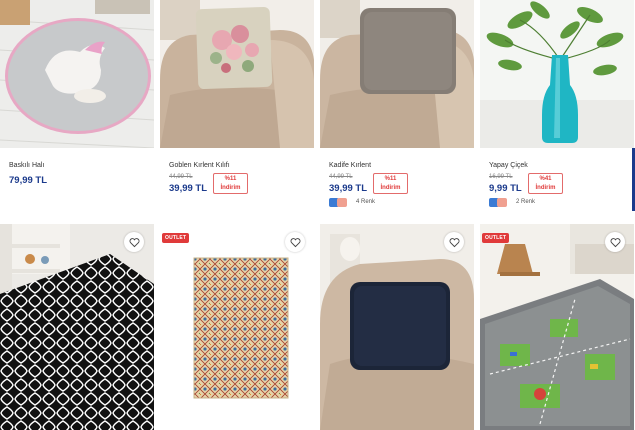  I want to click on discount-percent: %41, so click(545, 179).